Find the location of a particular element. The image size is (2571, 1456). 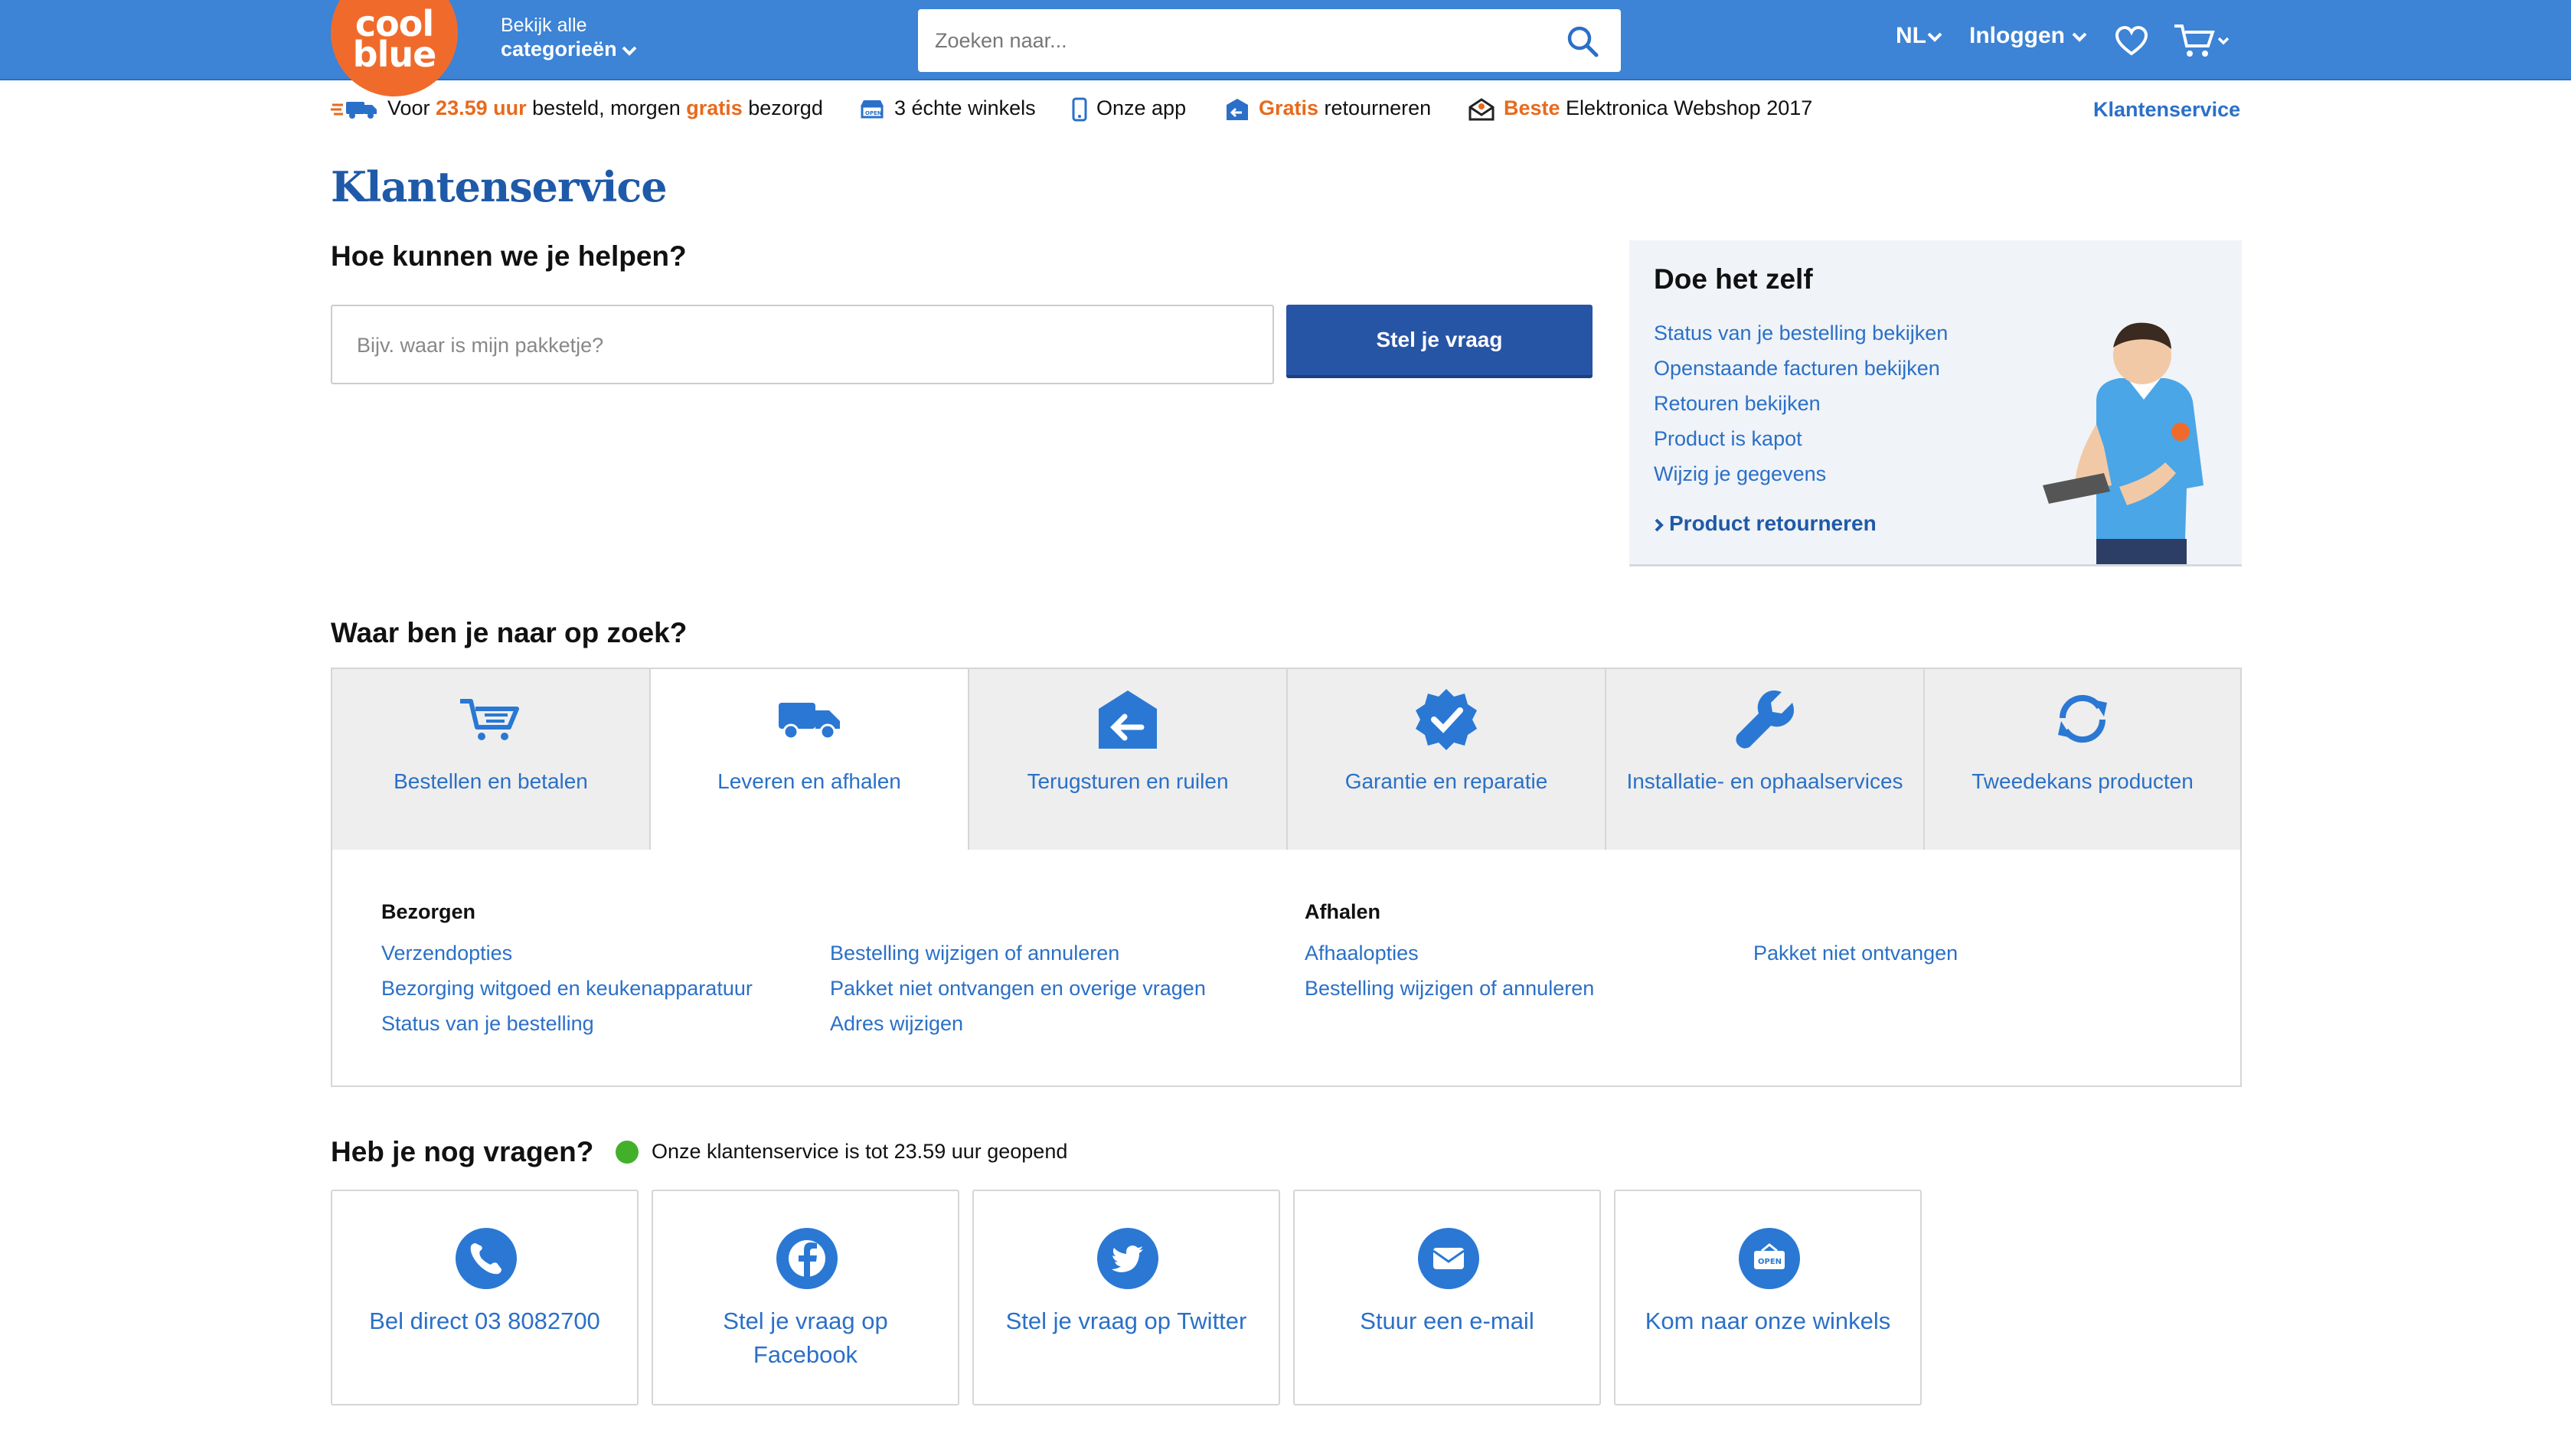

tab-returns-exchange: Terugsturen en ruilen is located at coordinates (1127, 759).